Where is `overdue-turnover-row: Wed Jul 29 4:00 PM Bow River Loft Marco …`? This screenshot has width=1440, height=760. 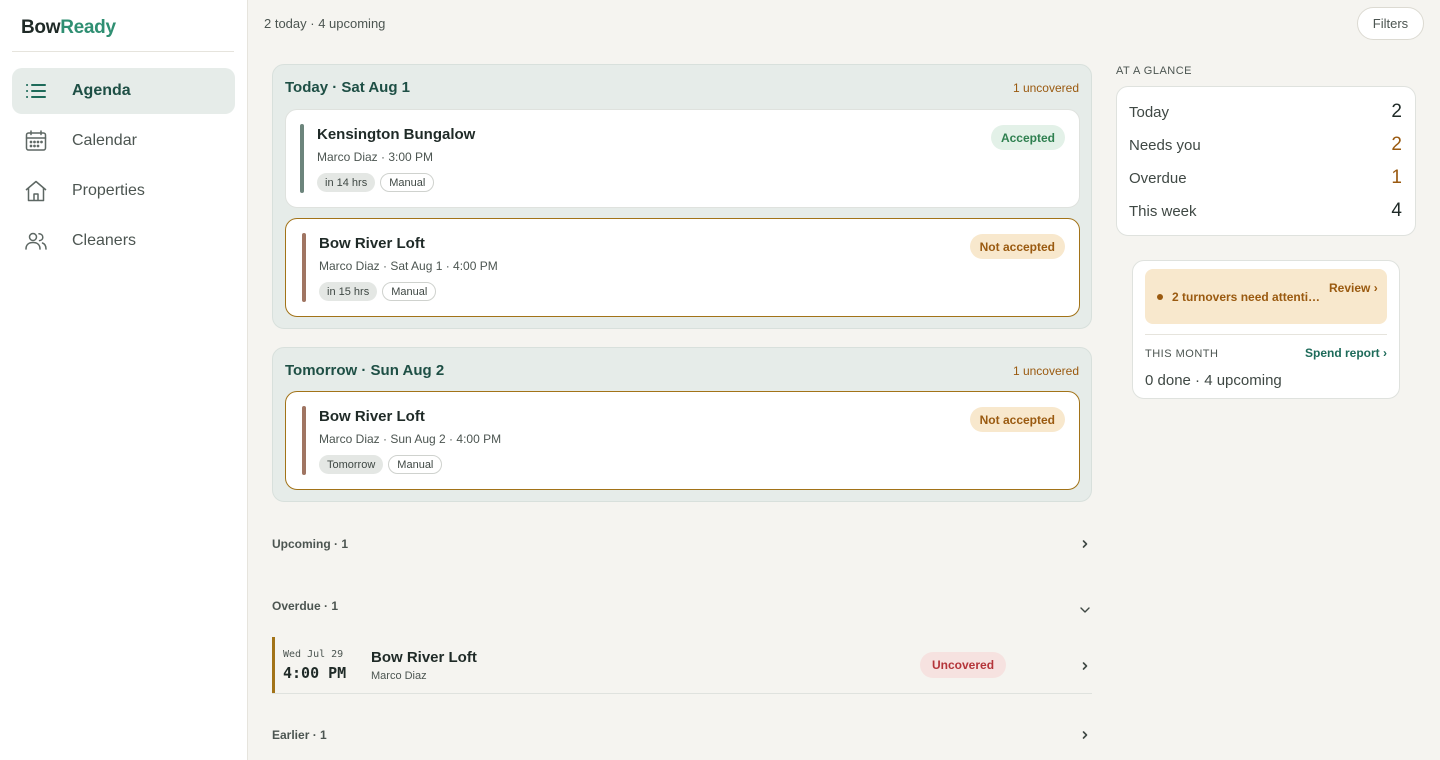 overdue-turnover-row: Wed Jul 29 4:00 PM Bow River Loft Marco … is located at coordinates (682, 665).